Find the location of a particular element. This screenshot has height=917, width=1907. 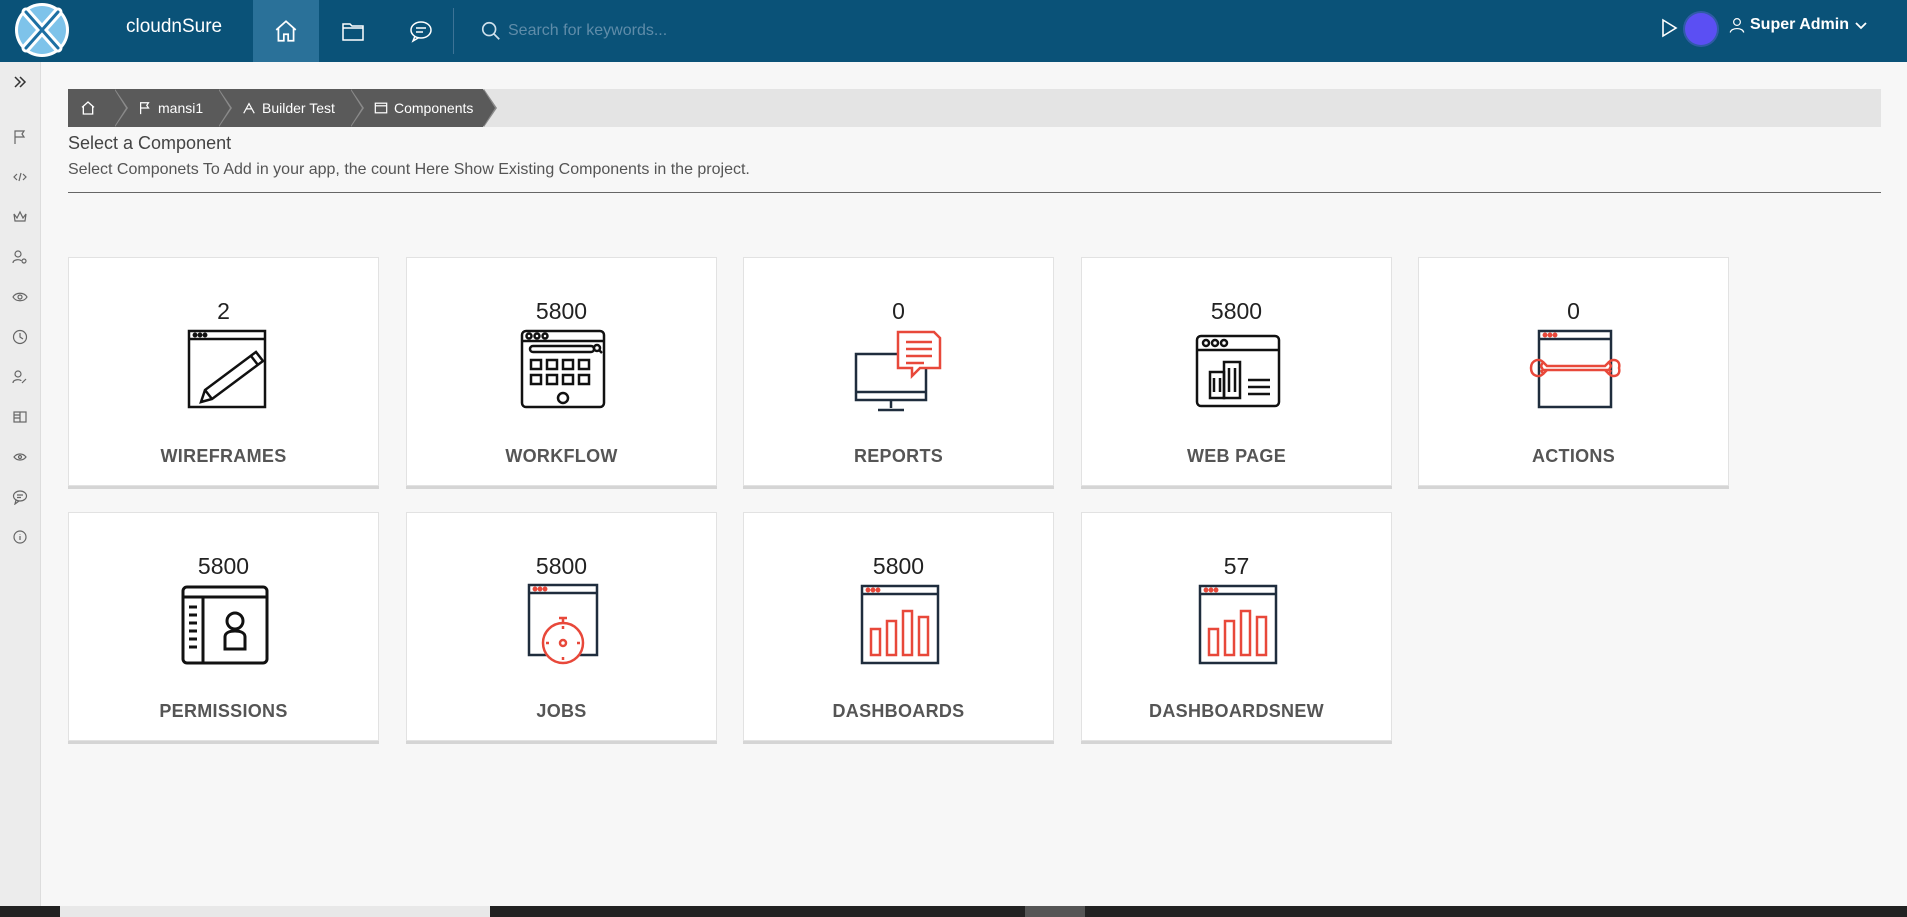

sidebar-item-crown is located at coordinates (20, 217).